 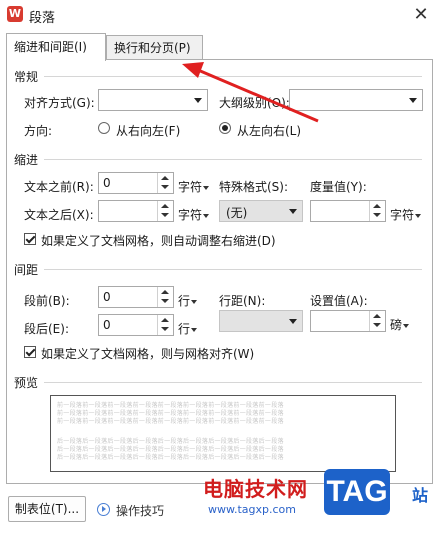 I want to click on annotation-arrow, so click(x=250, y=92).